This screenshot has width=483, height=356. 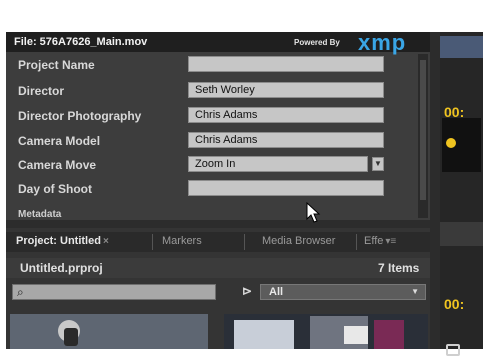 I want to click on project-name-field, so click(x=286, y=64).